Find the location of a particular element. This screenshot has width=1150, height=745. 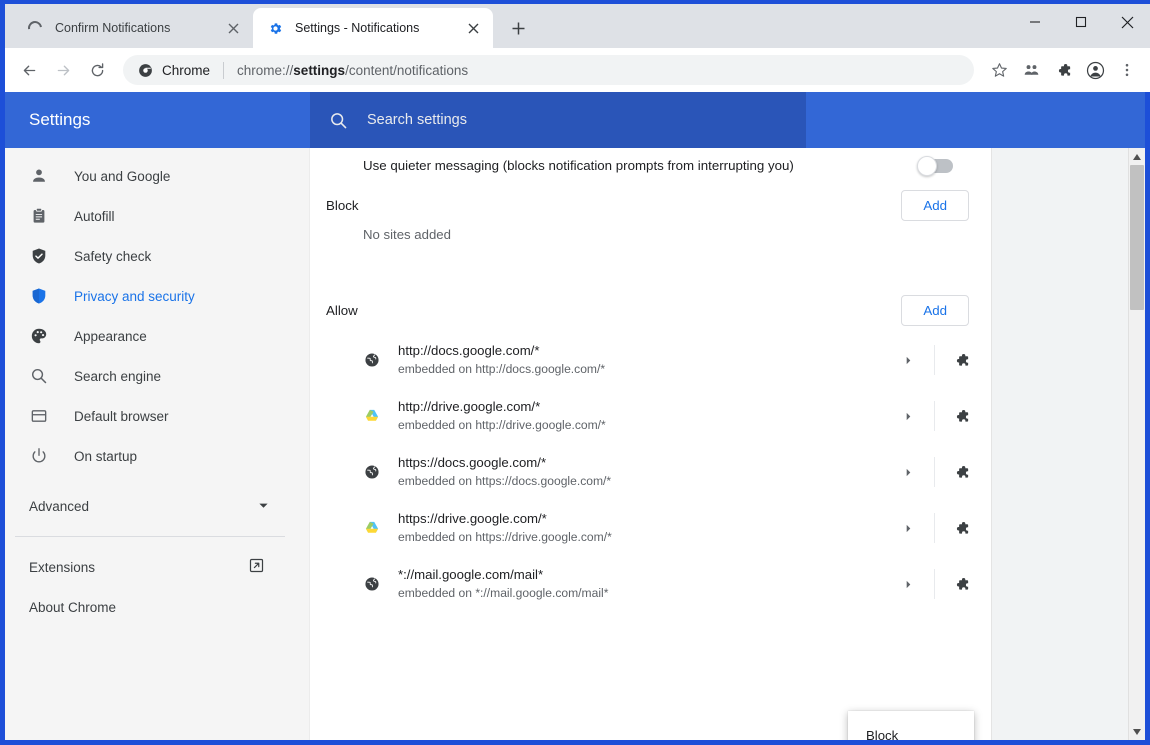

sidebar-item-label: On startup is located at coordinates (106, 456).